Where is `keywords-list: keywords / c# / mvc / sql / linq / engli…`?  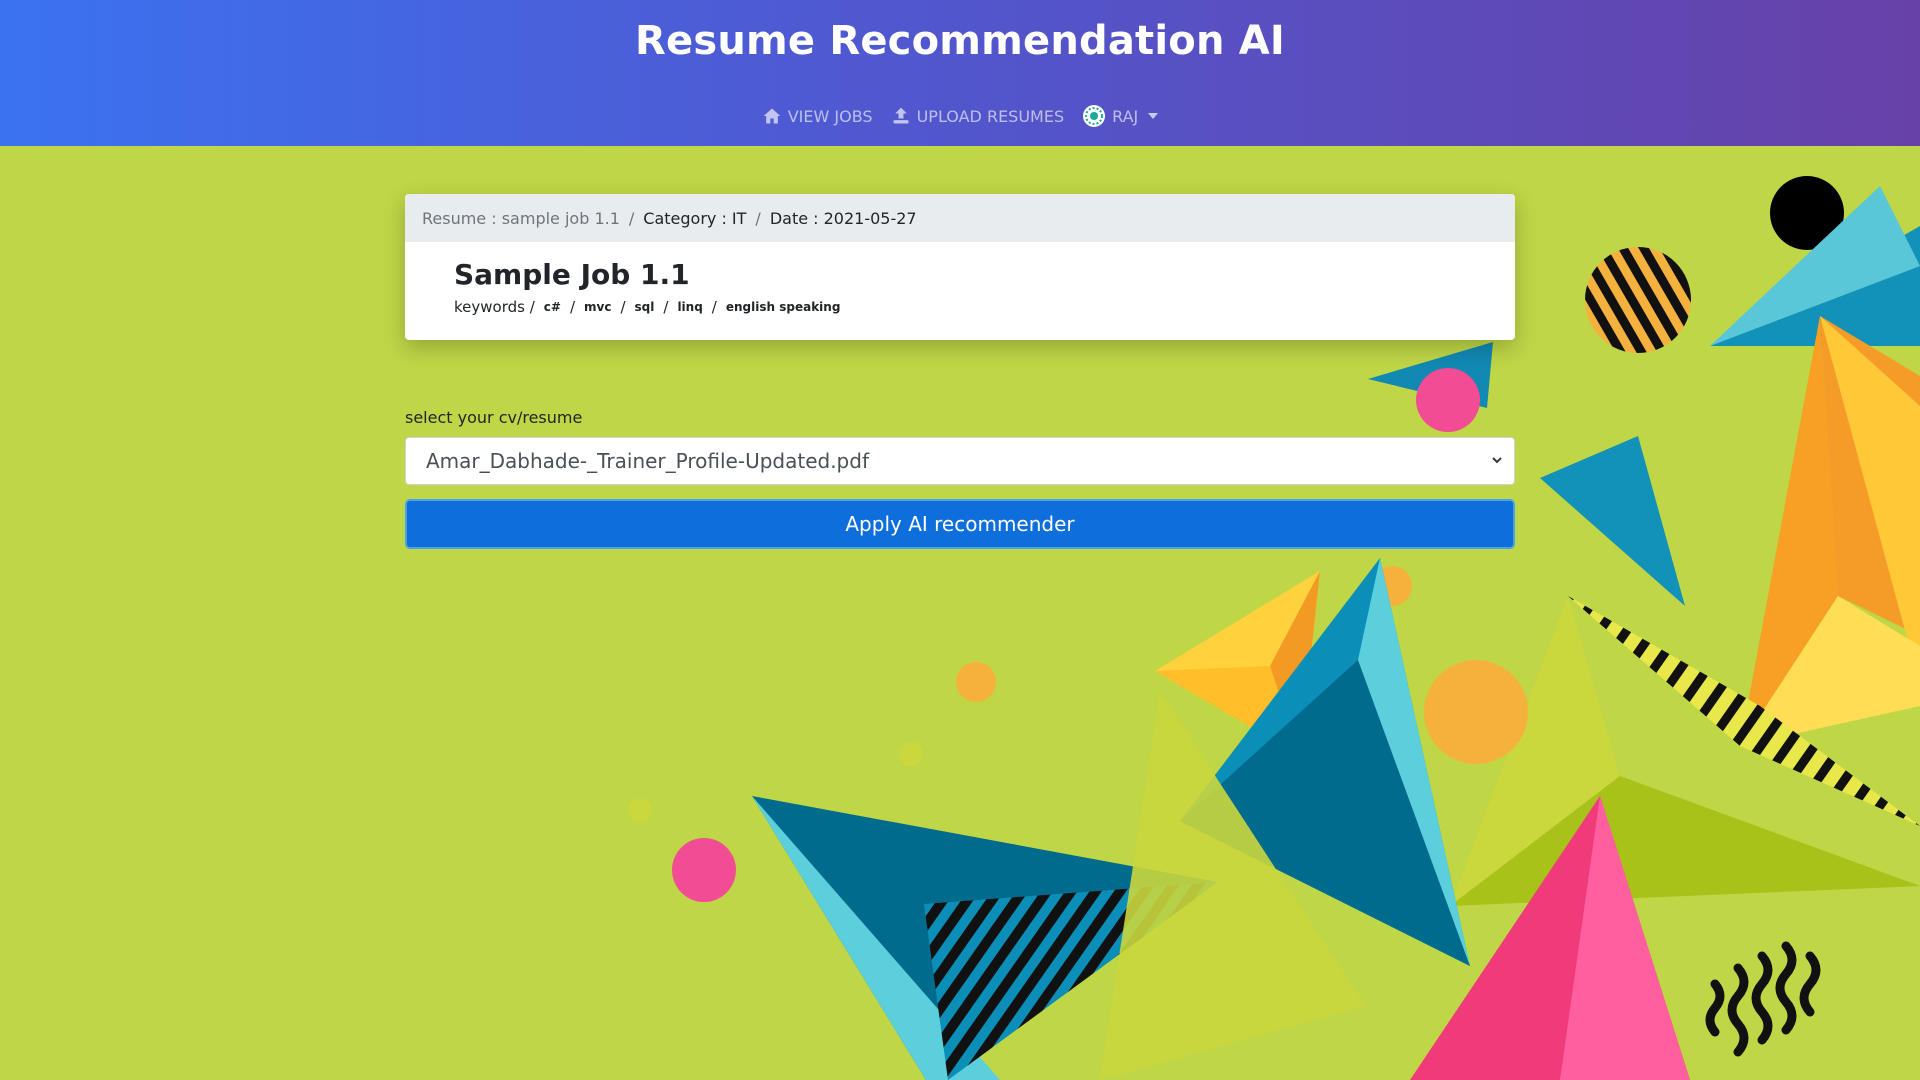
keywords-list: keywords / c# / mvc / sql / linq / engli… is located at coordinates (647, 307).